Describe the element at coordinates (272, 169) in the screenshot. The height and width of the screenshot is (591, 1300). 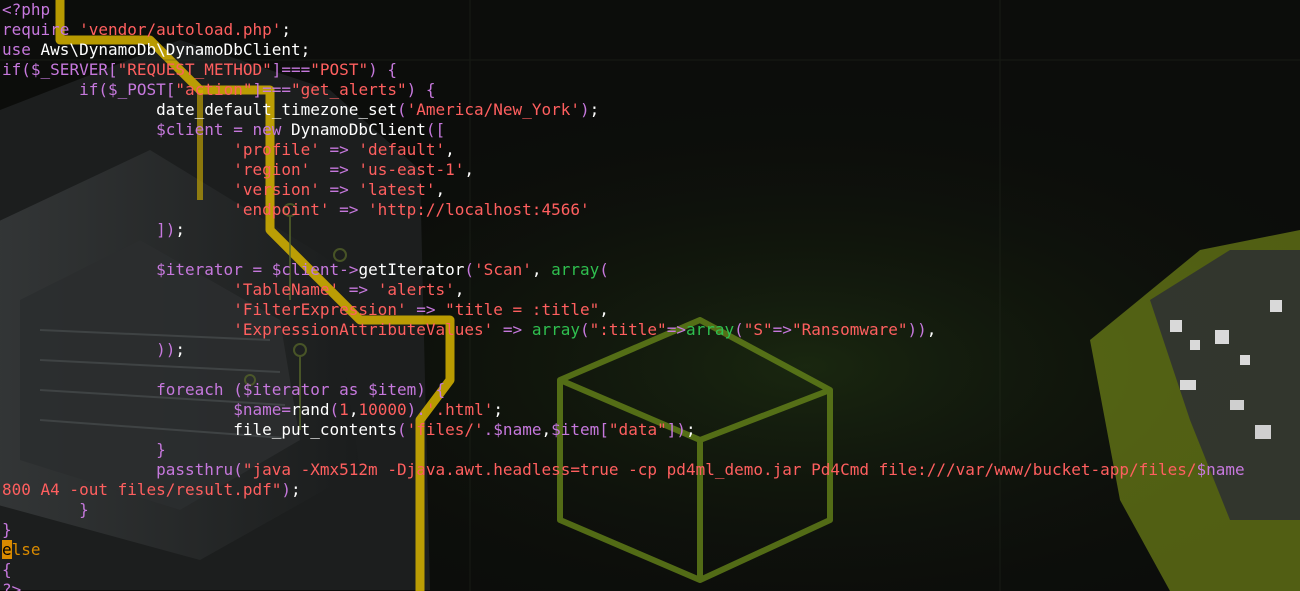
I see `code-token: 'region'` at that location.